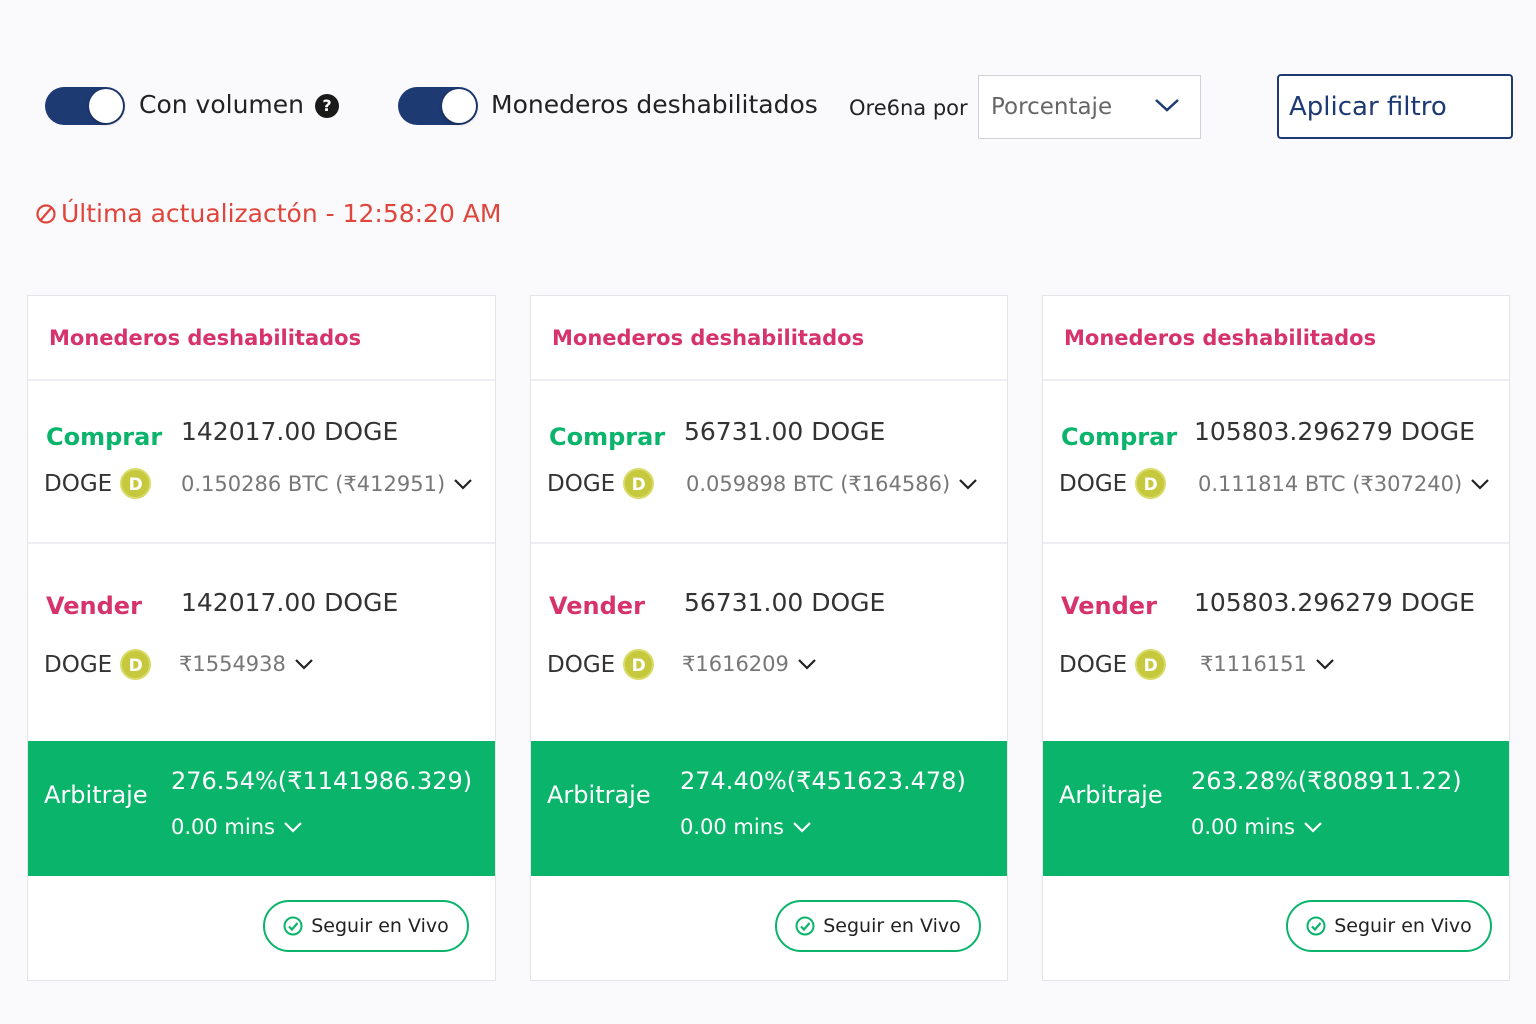 The height and width of the screenshot is (1024, 1536). I want to click on buy-amount: 56731.00 DOGE, so click(785, 431).